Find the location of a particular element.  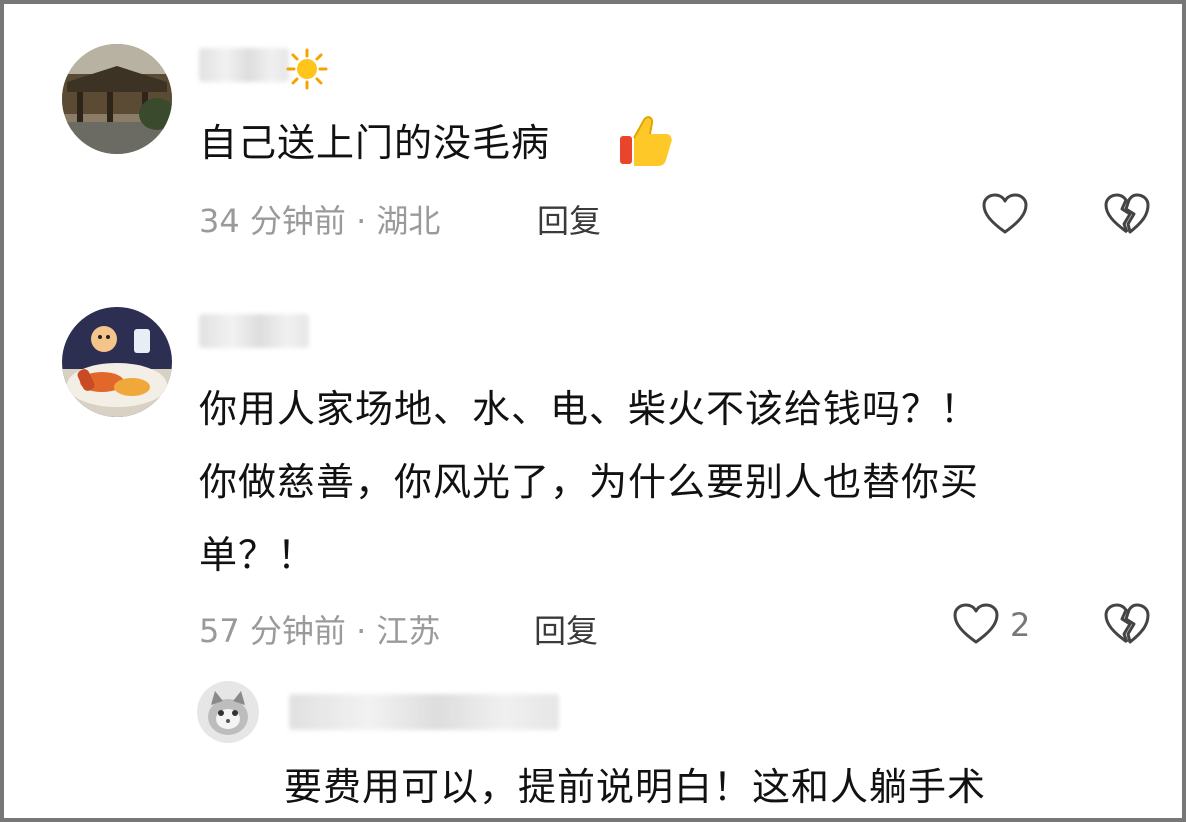

thumbs-up-emoji is located at coordinates (645, 143).